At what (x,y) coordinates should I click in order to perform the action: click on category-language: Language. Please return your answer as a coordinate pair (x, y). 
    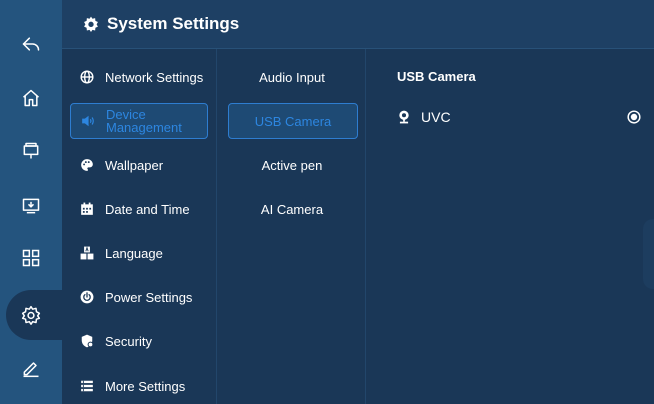
    Looking at the image, I should click on (138, 253).